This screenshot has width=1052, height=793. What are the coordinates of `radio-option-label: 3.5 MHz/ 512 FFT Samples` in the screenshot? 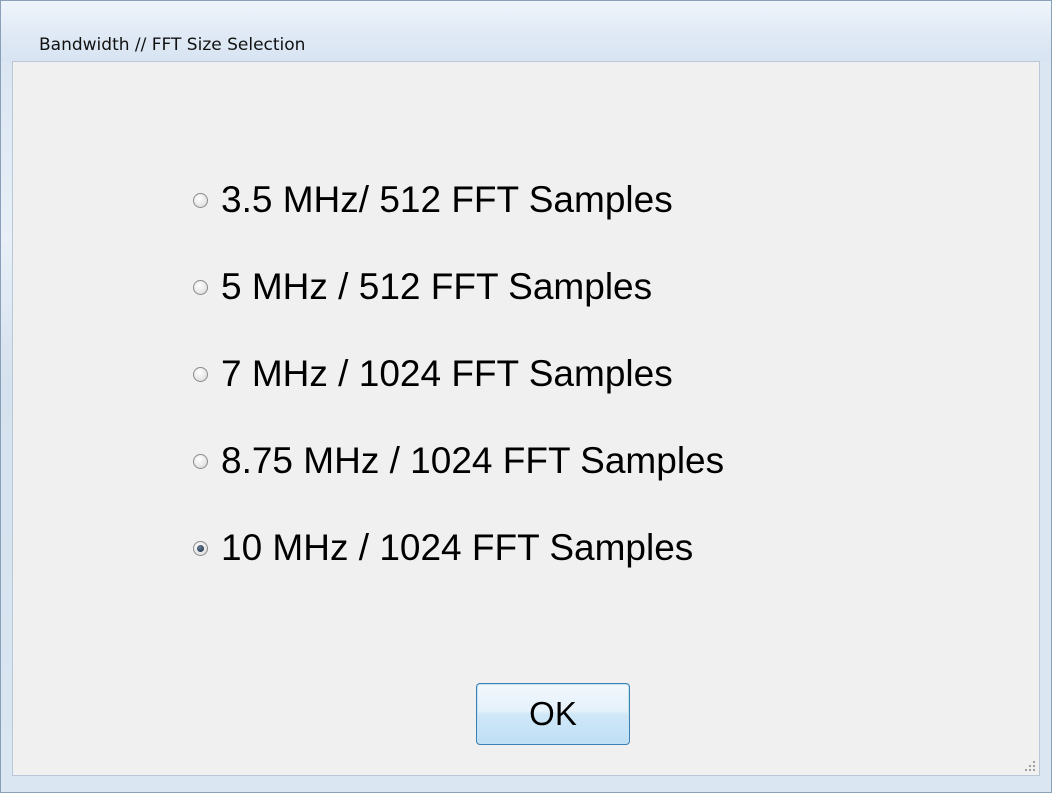 It's located at (447, 200).